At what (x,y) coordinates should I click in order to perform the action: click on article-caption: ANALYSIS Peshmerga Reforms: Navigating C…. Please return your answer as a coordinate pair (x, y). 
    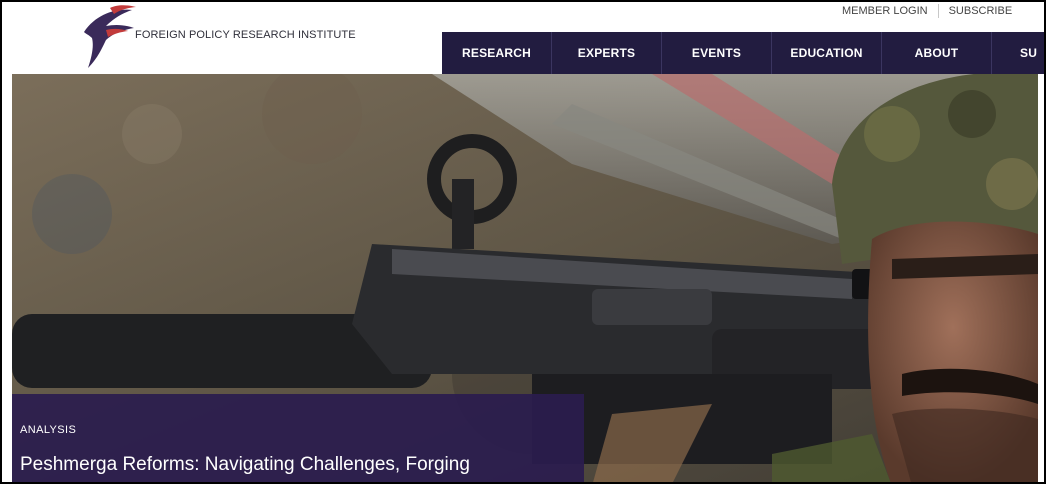
    Looking at the image, I should click on (298, 438).